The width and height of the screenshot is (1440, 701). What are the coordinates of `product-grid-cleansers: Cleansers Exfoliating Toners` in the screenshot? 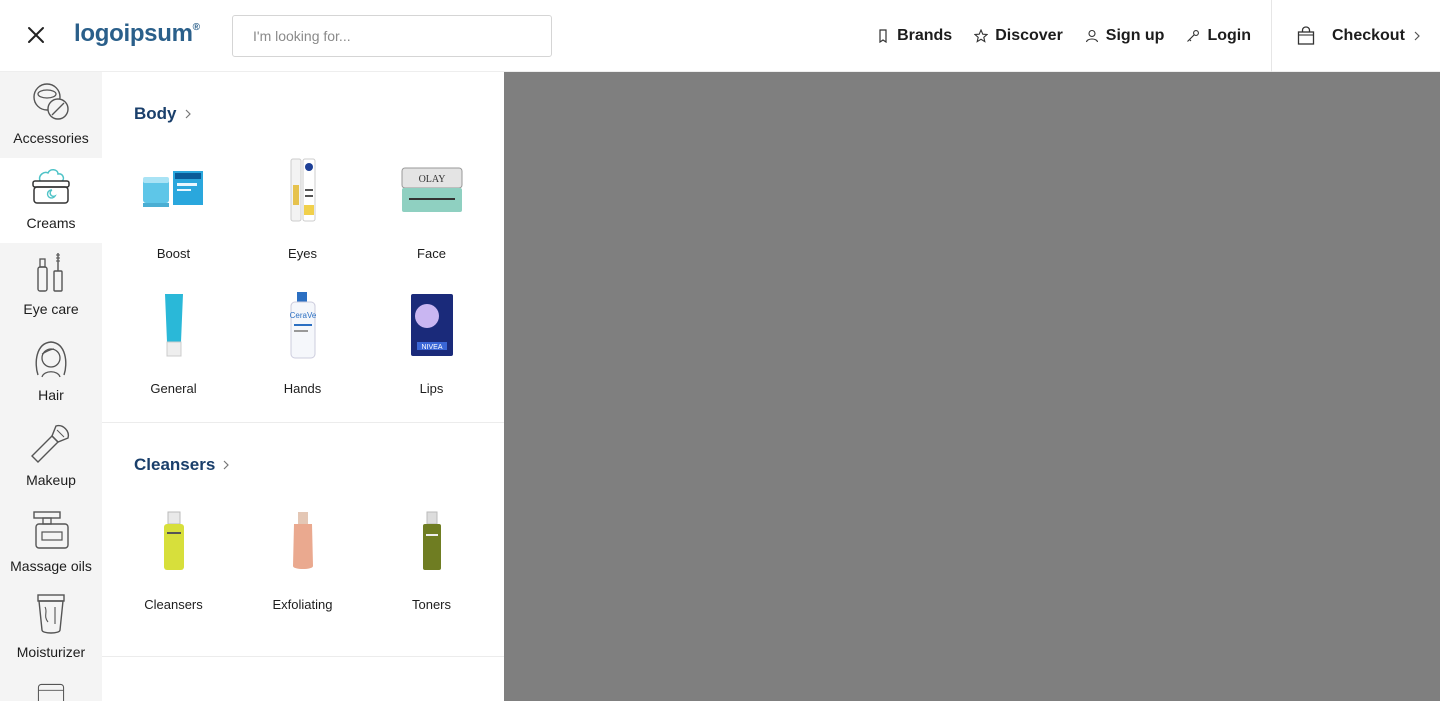 It's located at (306, 556).